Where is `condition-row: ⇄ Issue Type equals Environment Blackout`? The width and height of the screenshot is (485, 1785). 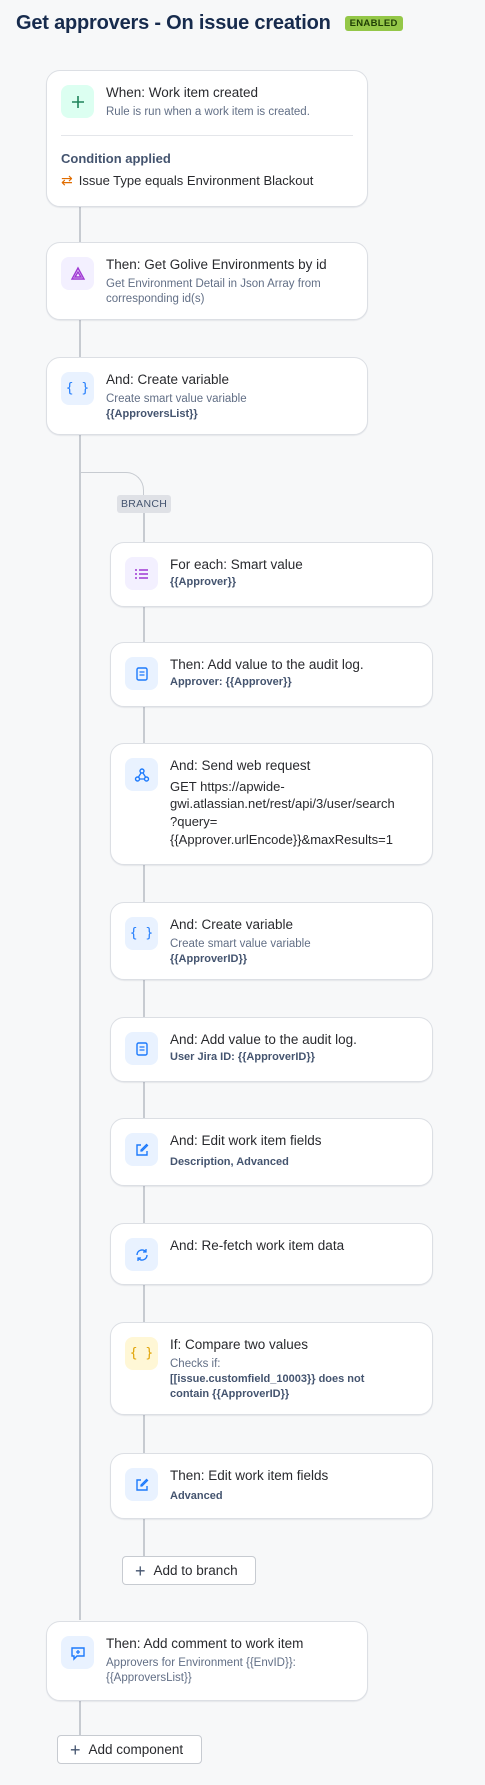 condition-row: ⇄ Issue Type equals Environment Blackout is located at coordinates (187, 180).